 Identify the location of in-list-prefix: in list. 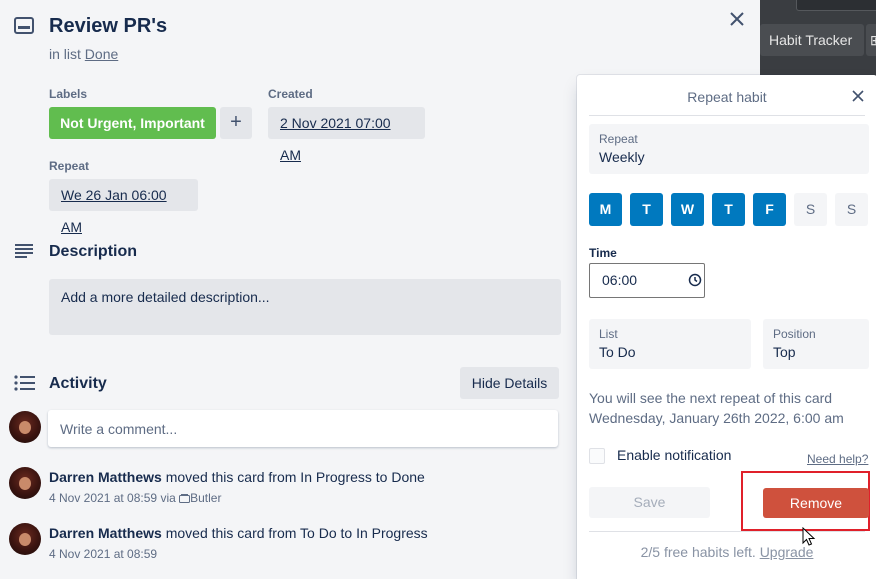
(65, 54).